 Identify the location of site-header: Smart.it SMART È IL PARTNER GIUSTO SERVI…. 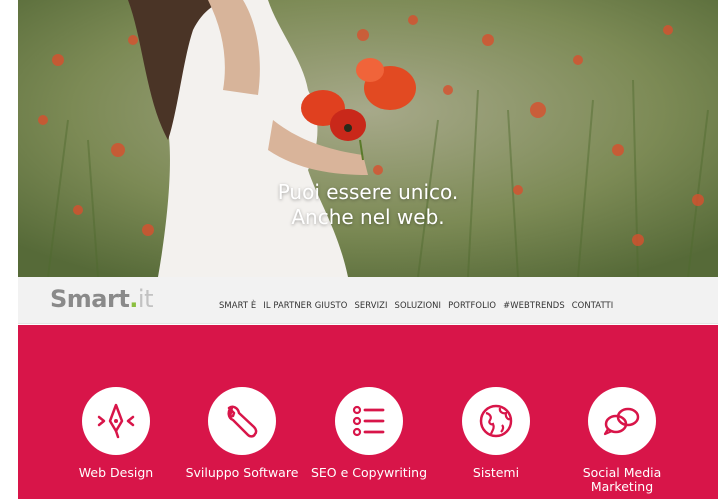
(368, 300).